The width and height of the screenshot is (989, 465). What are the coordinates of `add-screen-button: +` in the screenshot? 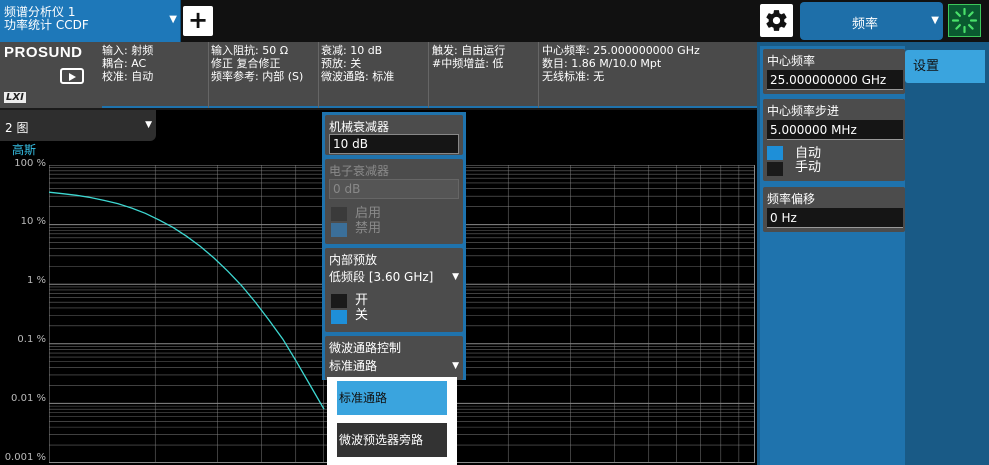 It's located at (198, 21).